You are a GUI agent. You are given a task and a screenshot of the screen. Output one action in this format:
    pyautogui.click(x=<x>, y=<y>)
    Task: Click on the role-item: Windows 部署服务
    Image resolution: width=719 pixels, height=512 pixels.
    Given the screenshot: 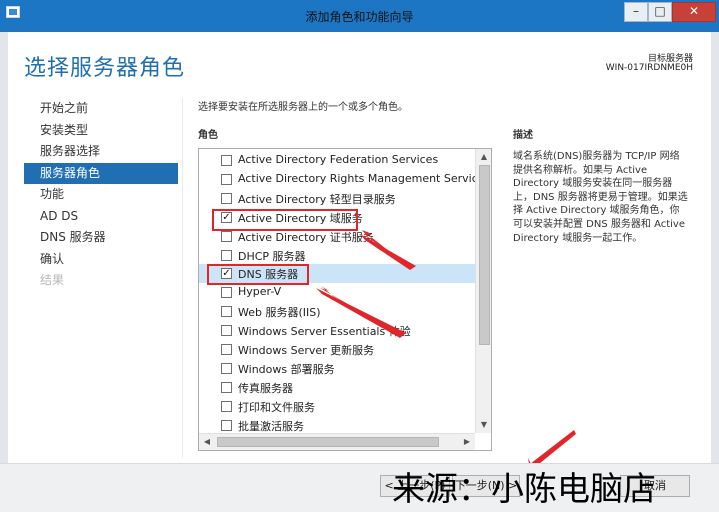 What is the action you would take?
    pyautogui.click(x=337, y=368)
    